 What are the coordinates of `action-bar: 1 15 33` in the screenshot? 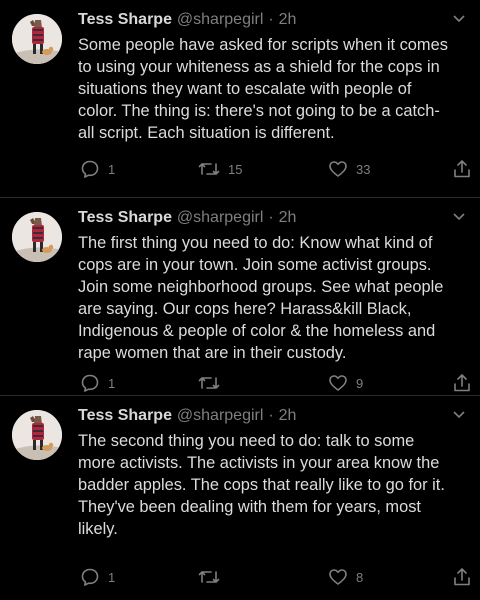 It's located at (274, 169).